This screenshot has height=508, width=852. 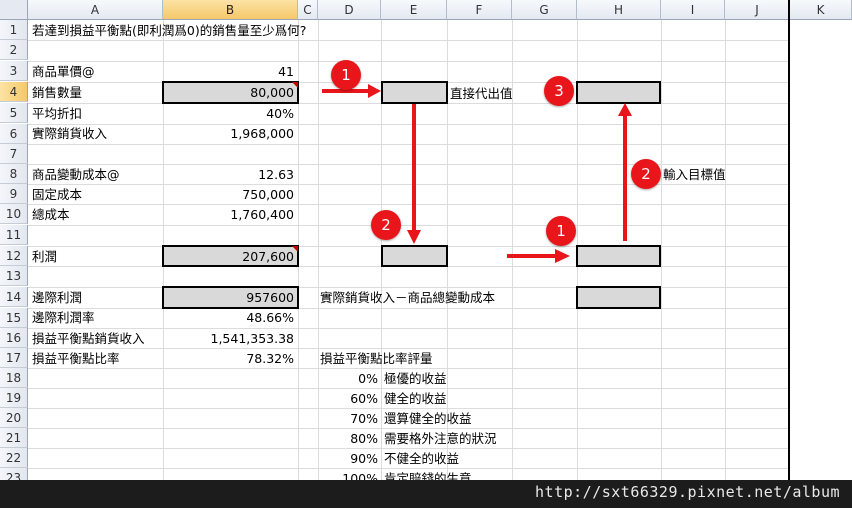 What do you see at coordinates (687, 492) in the screenshot?
I see `watermark-url: http://sxt66329.pixnet.net/album` at bounding box center [687, 492].